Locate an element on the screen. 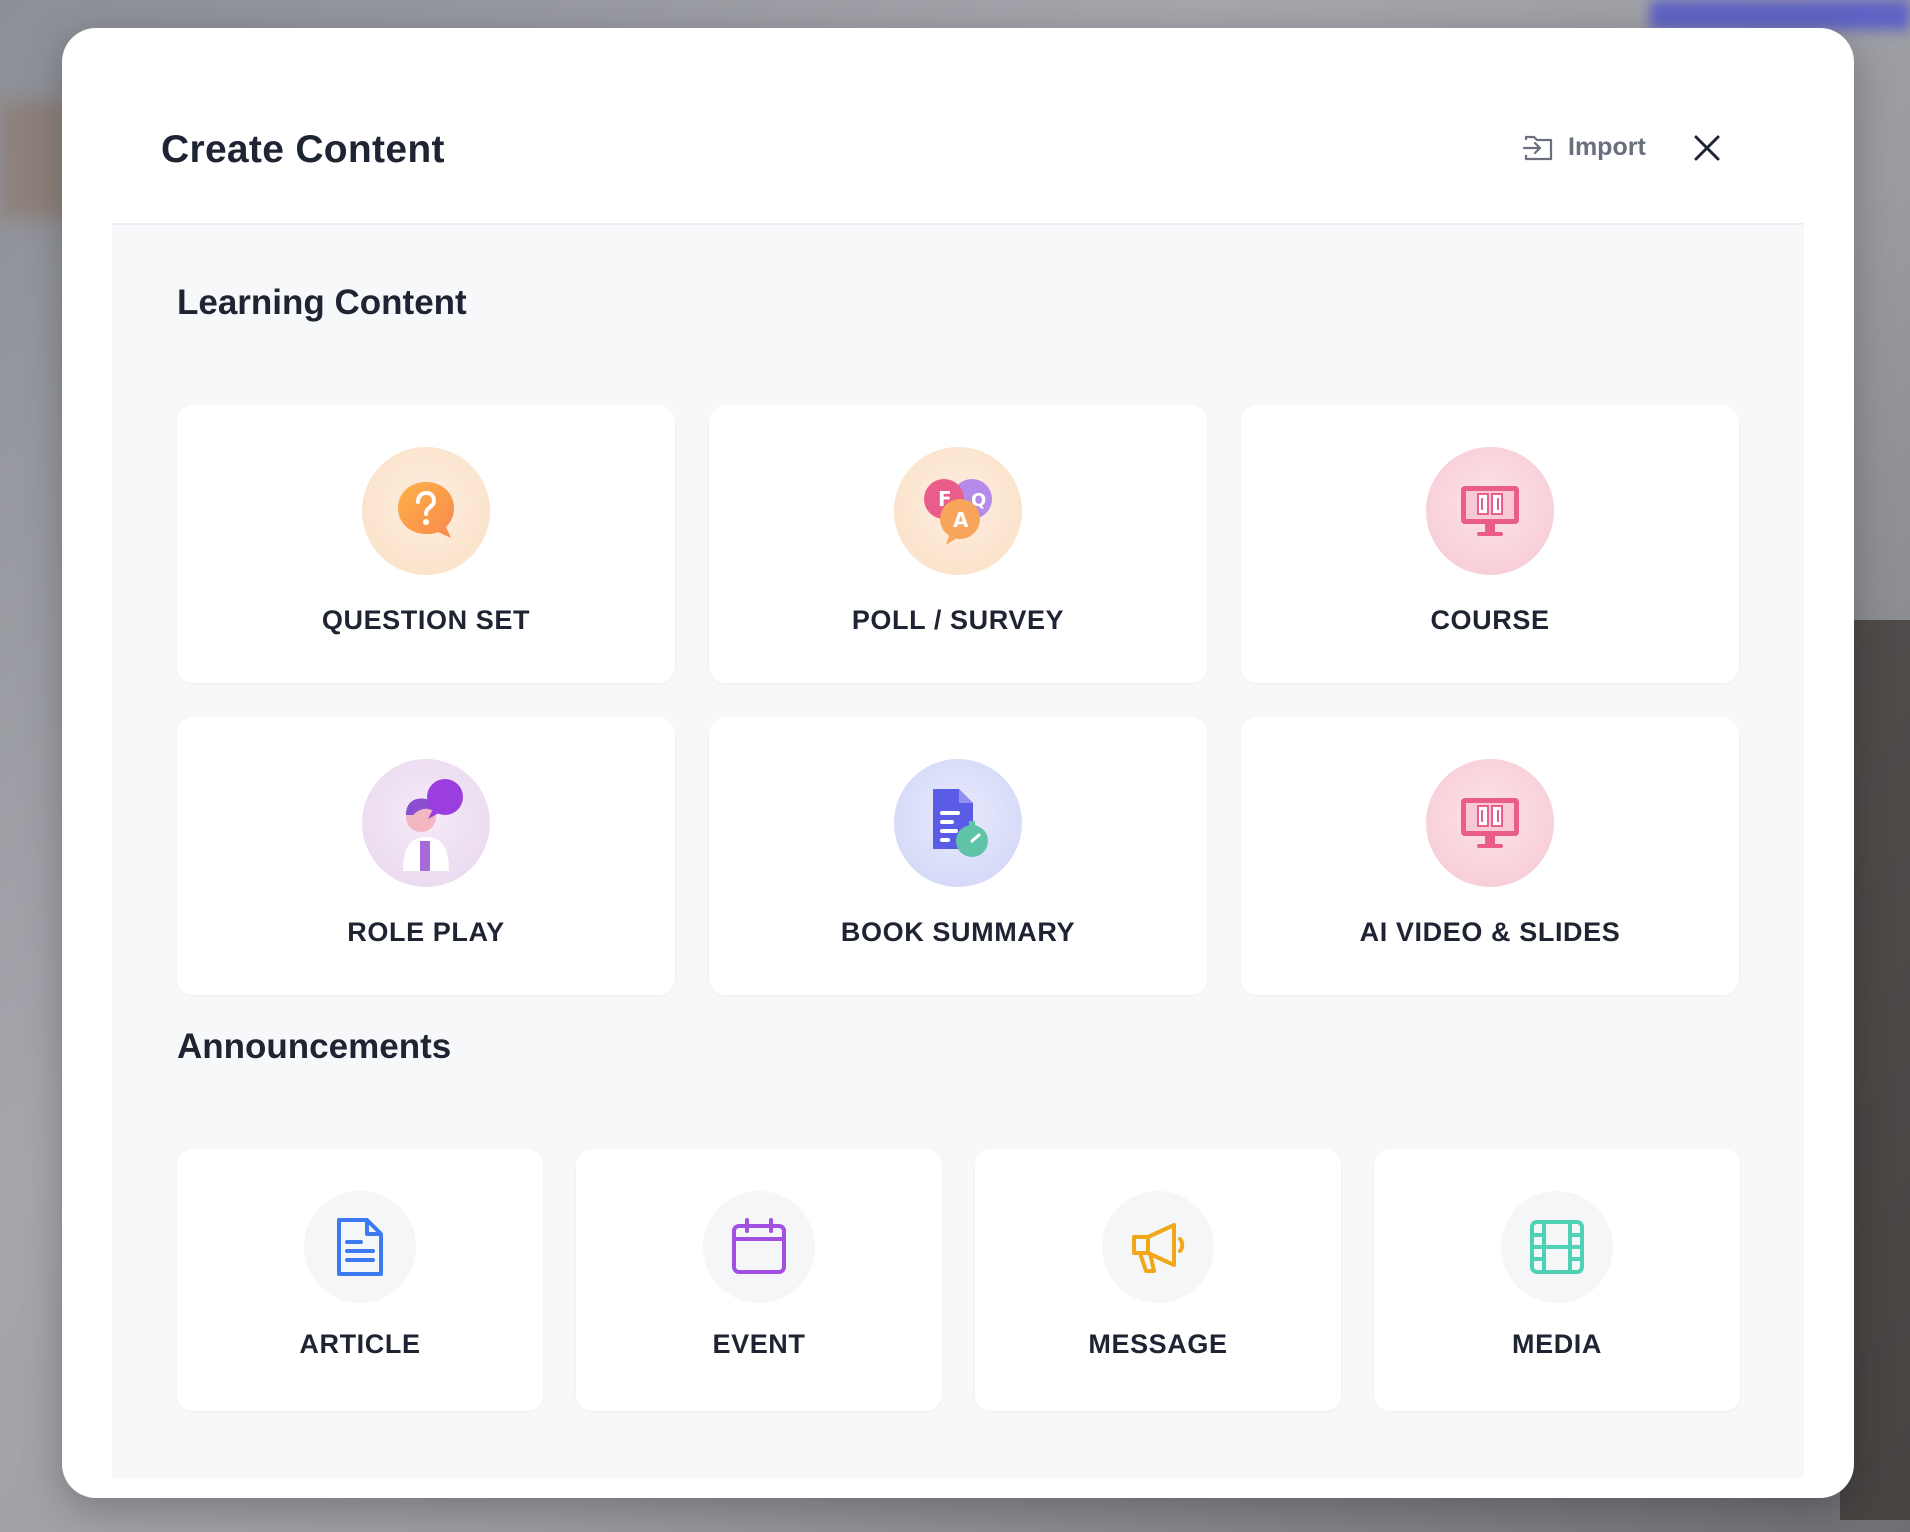  document-timer-icon is located at coordinates (958, 823).